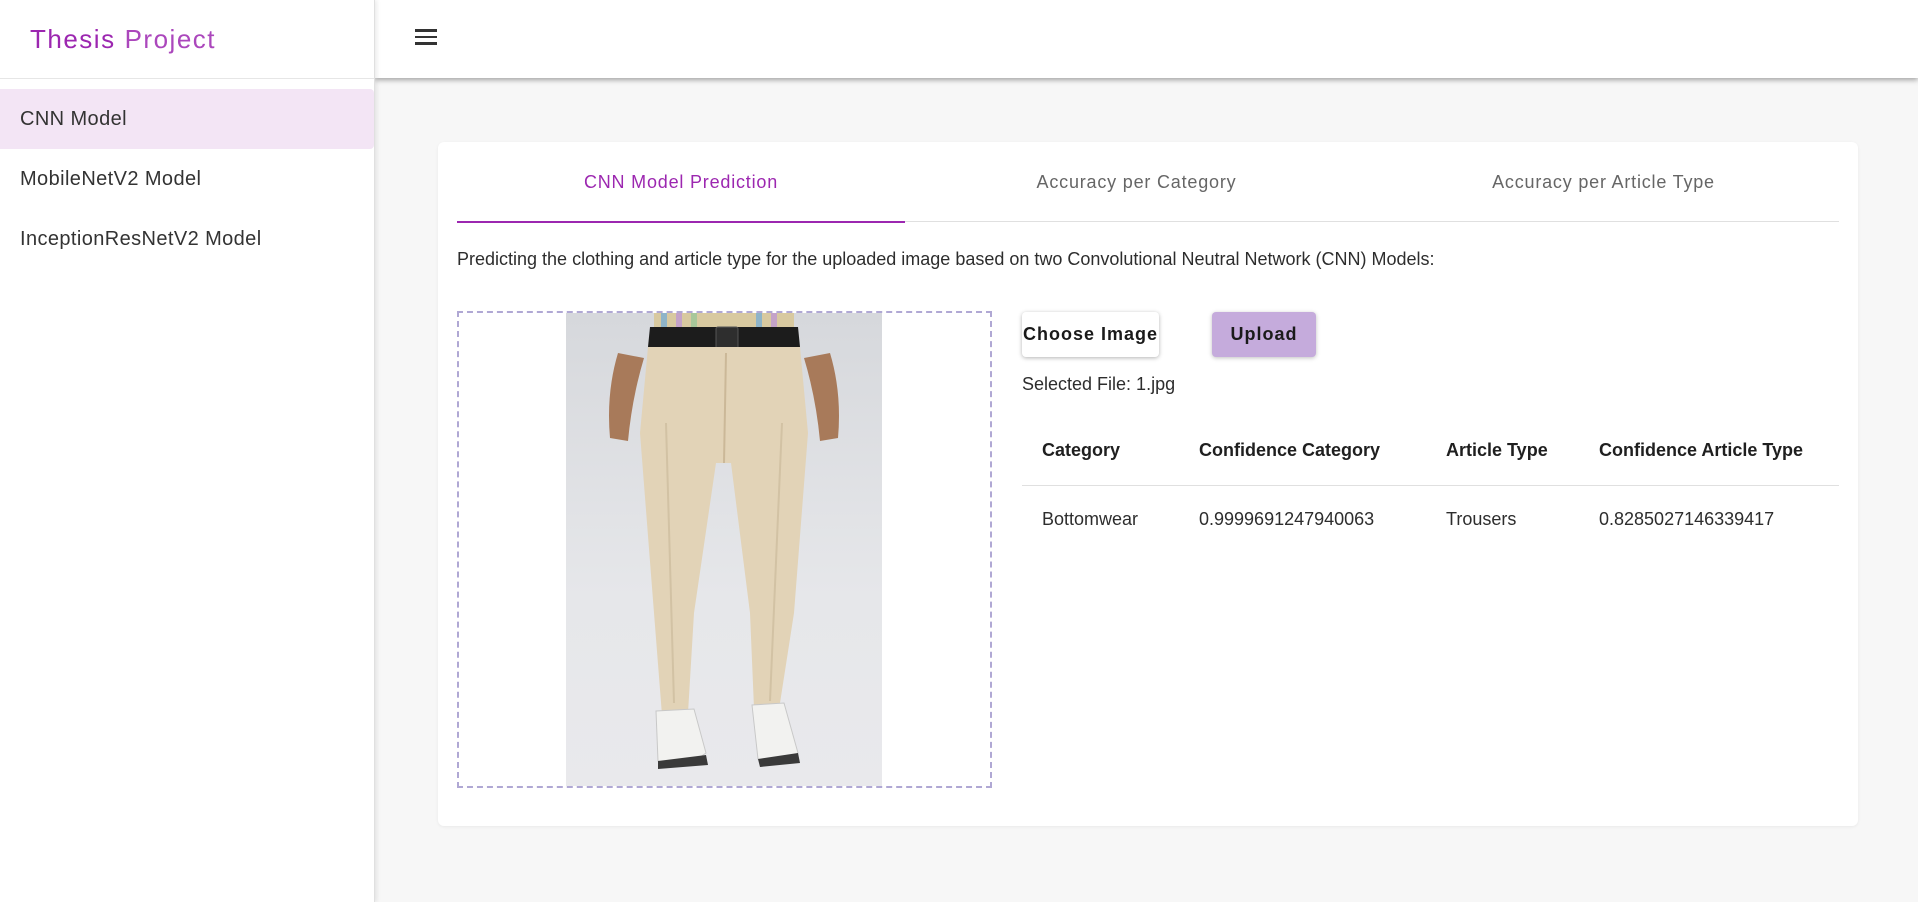  I want to click on sidebar-item-cnn-model: CNN Model, so click(187, 119).